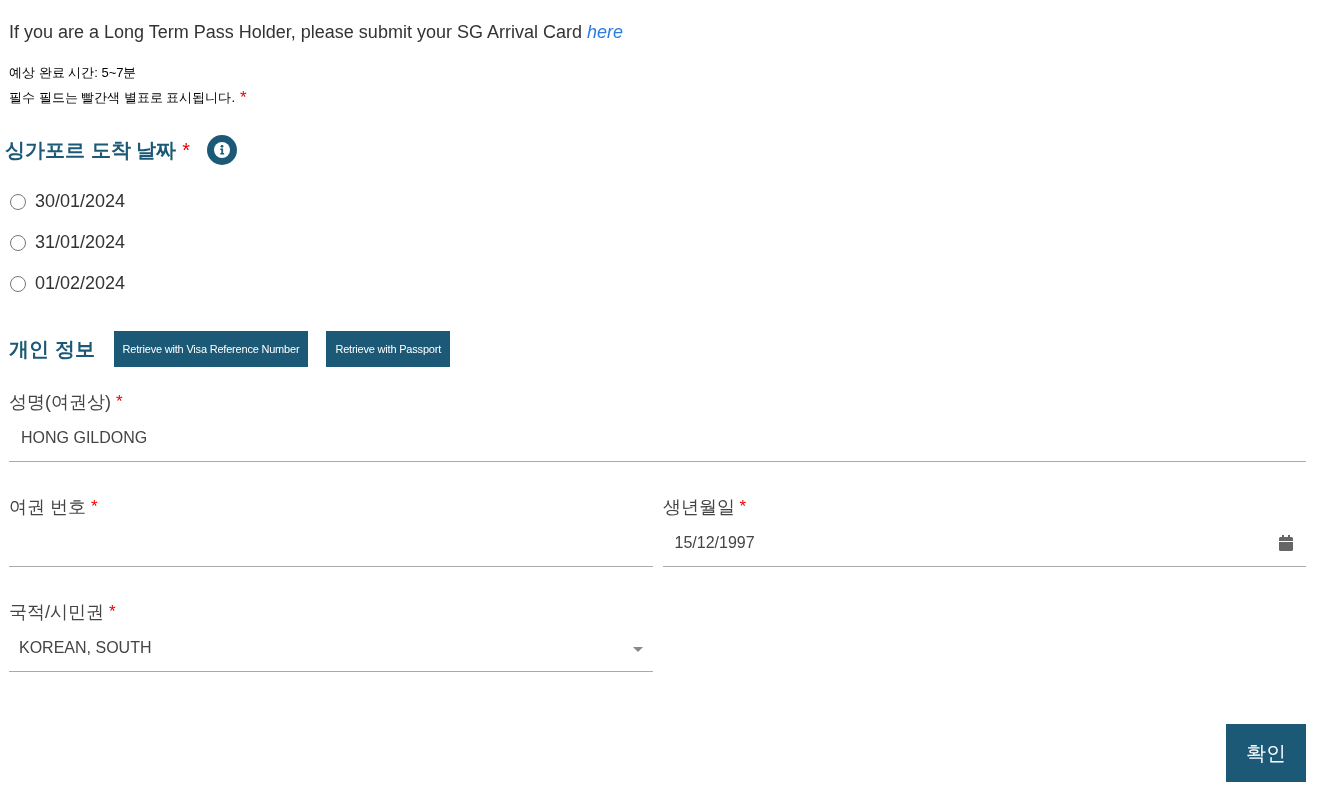 The height and width of the screenshot is (785, 1323). What do you see at coordinates (984, 543) in the screenshot?
I see `date-field: 15/12/1997` at bounding box center [984, 543].